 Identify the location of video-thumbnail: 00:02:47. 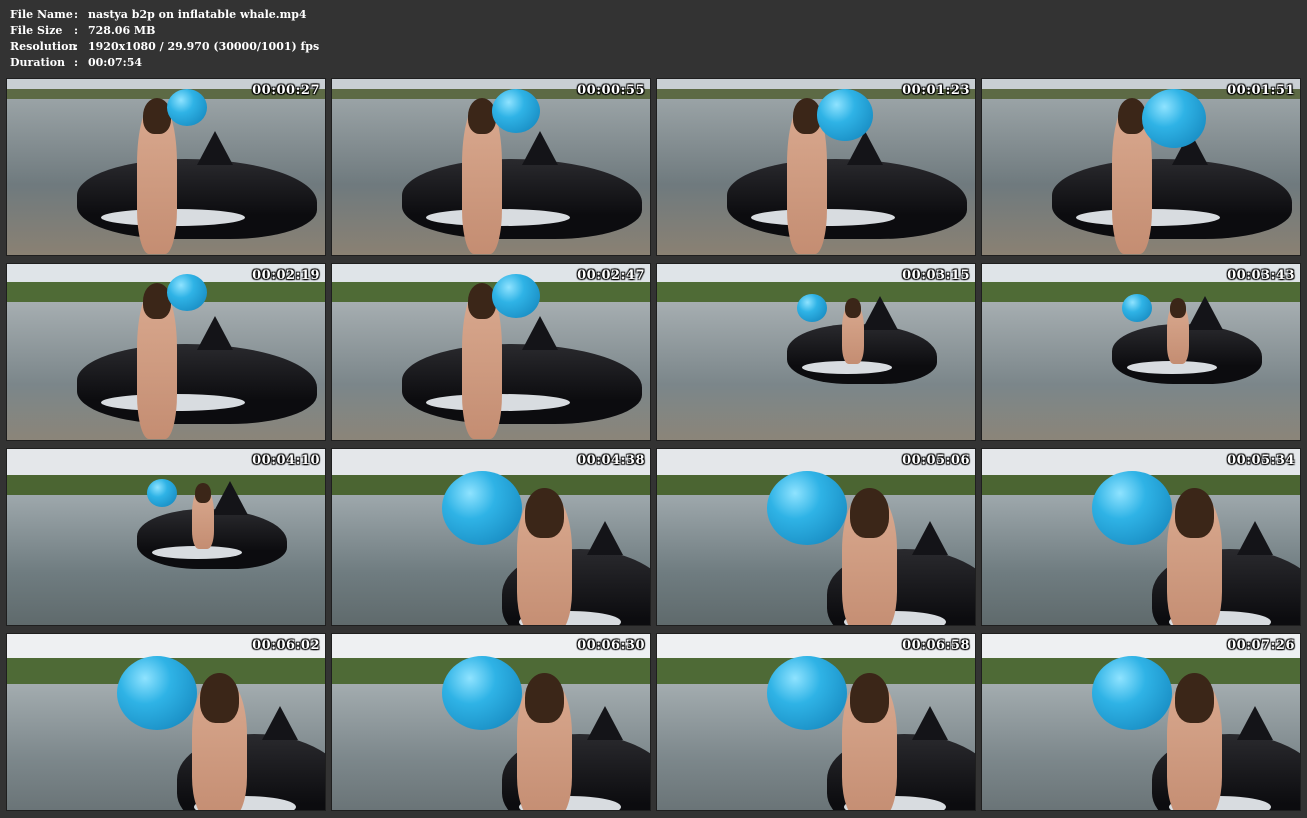
(491, 352).